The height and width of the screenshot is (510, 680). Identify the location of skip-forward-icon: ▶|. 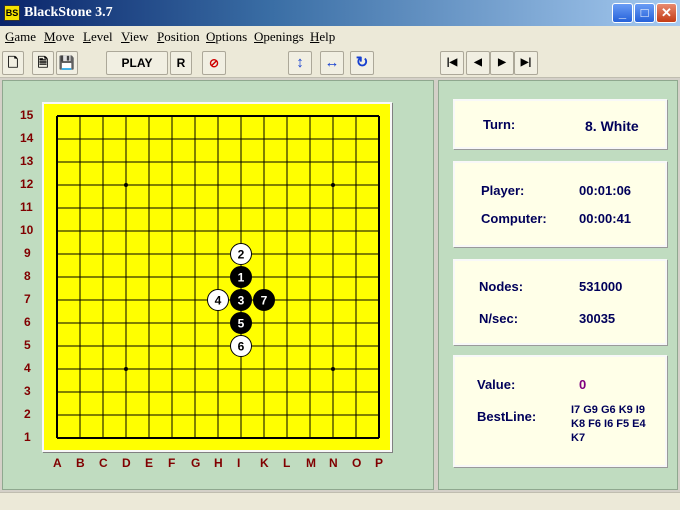
(526, 62).